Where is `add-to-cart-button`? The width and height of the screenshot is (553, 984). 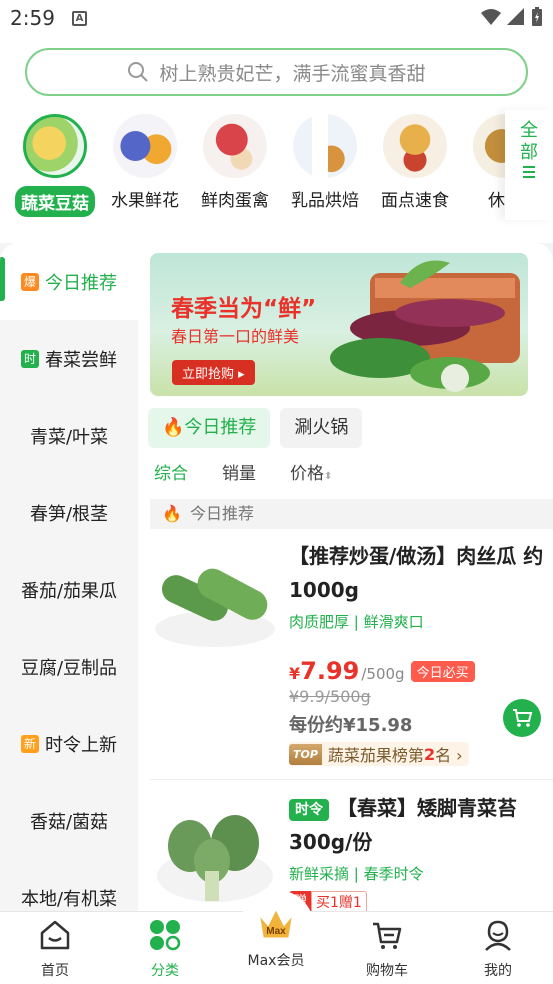 add-to-cart-button is located at coordinates (522, 718).